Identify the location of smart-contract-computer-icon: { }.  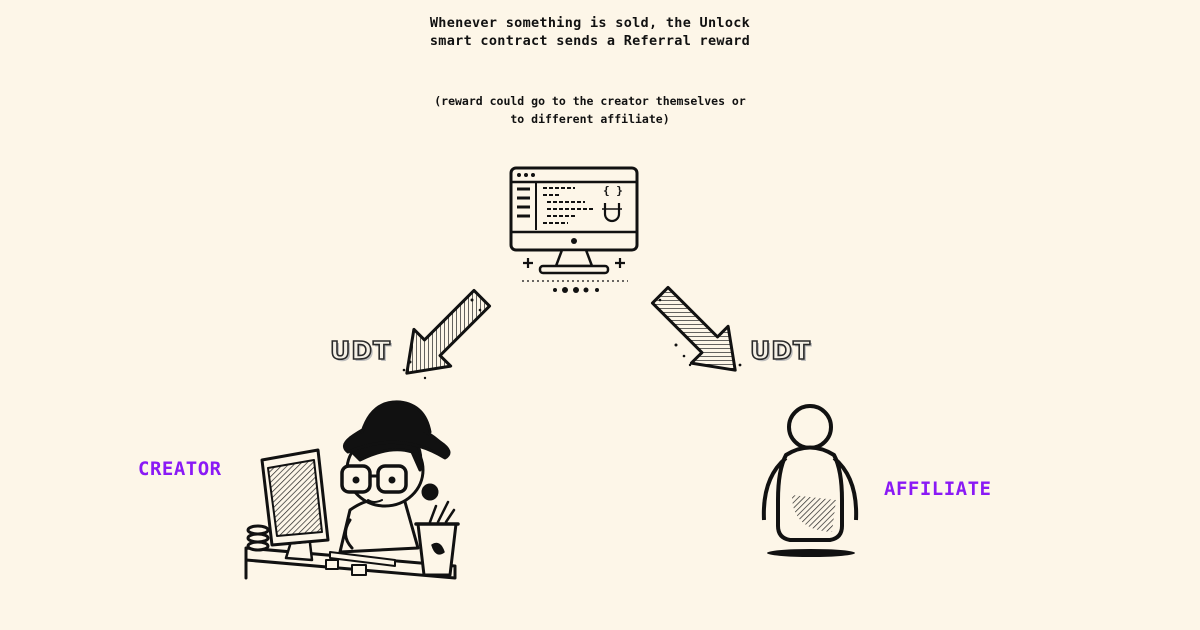
(574, 229).